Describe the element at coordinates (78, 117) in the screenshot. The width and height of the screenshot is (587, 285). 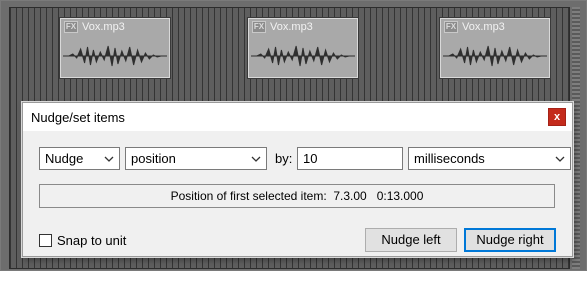
I see `dialog-title: Nudge/set items` at that location.